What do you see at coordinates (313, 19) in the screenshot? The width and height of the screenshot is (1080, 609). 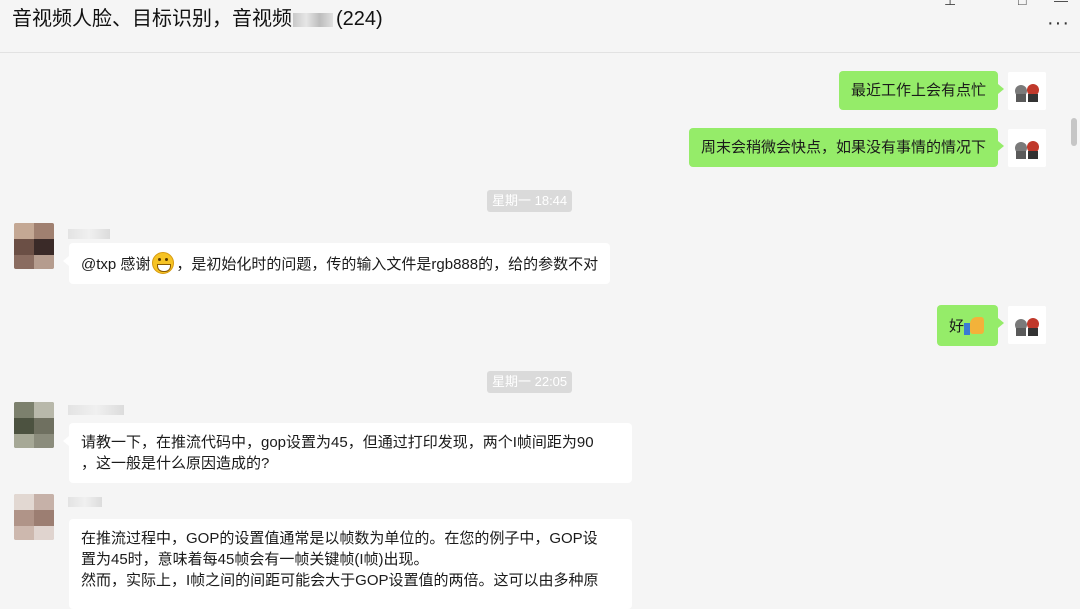 I see `title-redacted` at bounding box center [313, 19].